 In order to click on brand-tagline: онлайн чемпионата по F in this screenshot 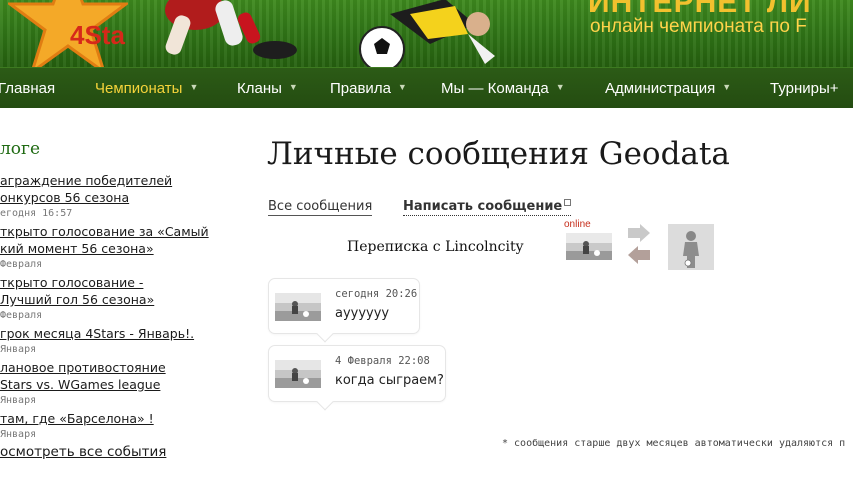, I will do `click(698, 26)`.